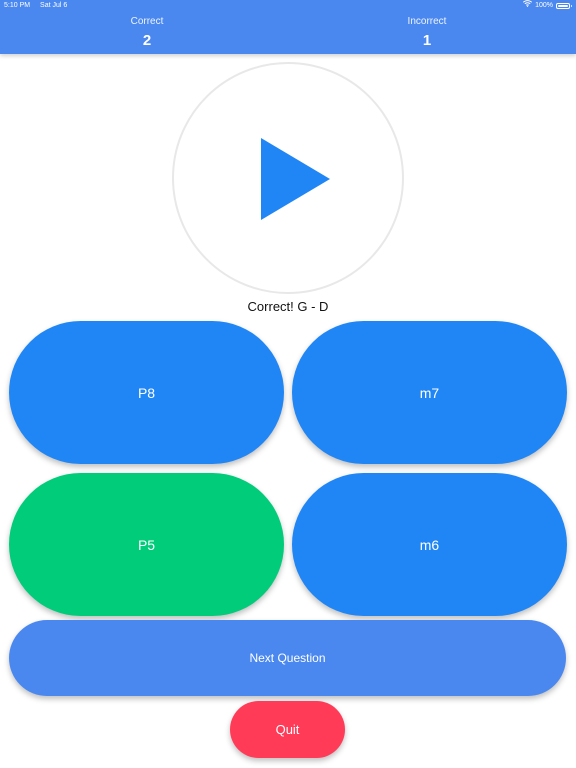 This screenshot has width=576, height=768. I want to click on play-button, so click(288, 178).